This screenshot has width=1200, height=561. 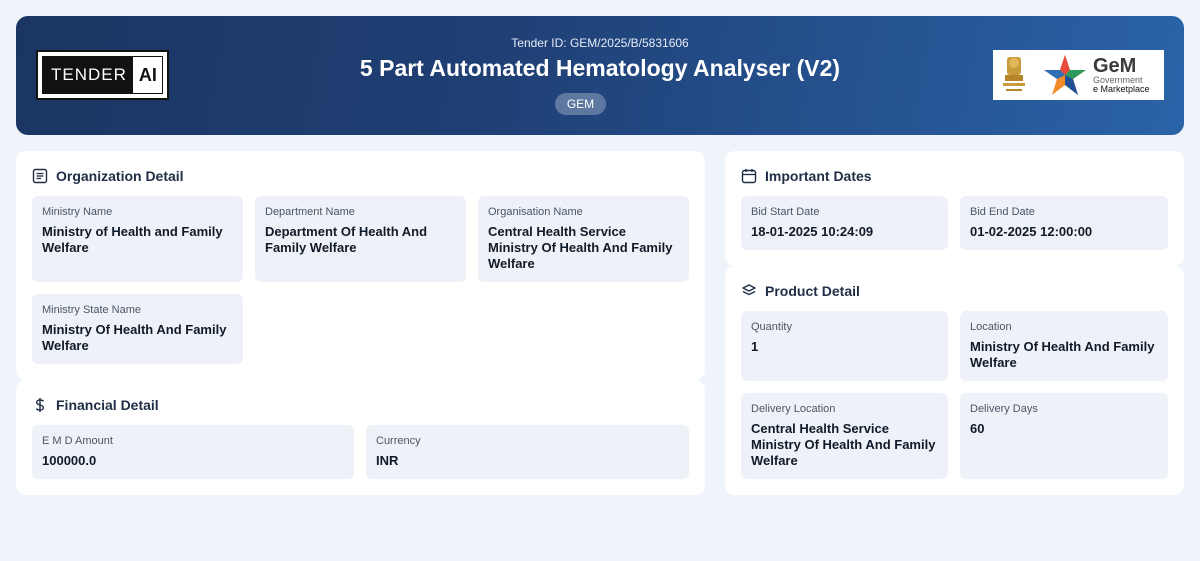 What do you see at coordinates (120, 176) in the screenshot?
I see `organization-detail-title: Organization Detail` at bounding box center [120, 176].